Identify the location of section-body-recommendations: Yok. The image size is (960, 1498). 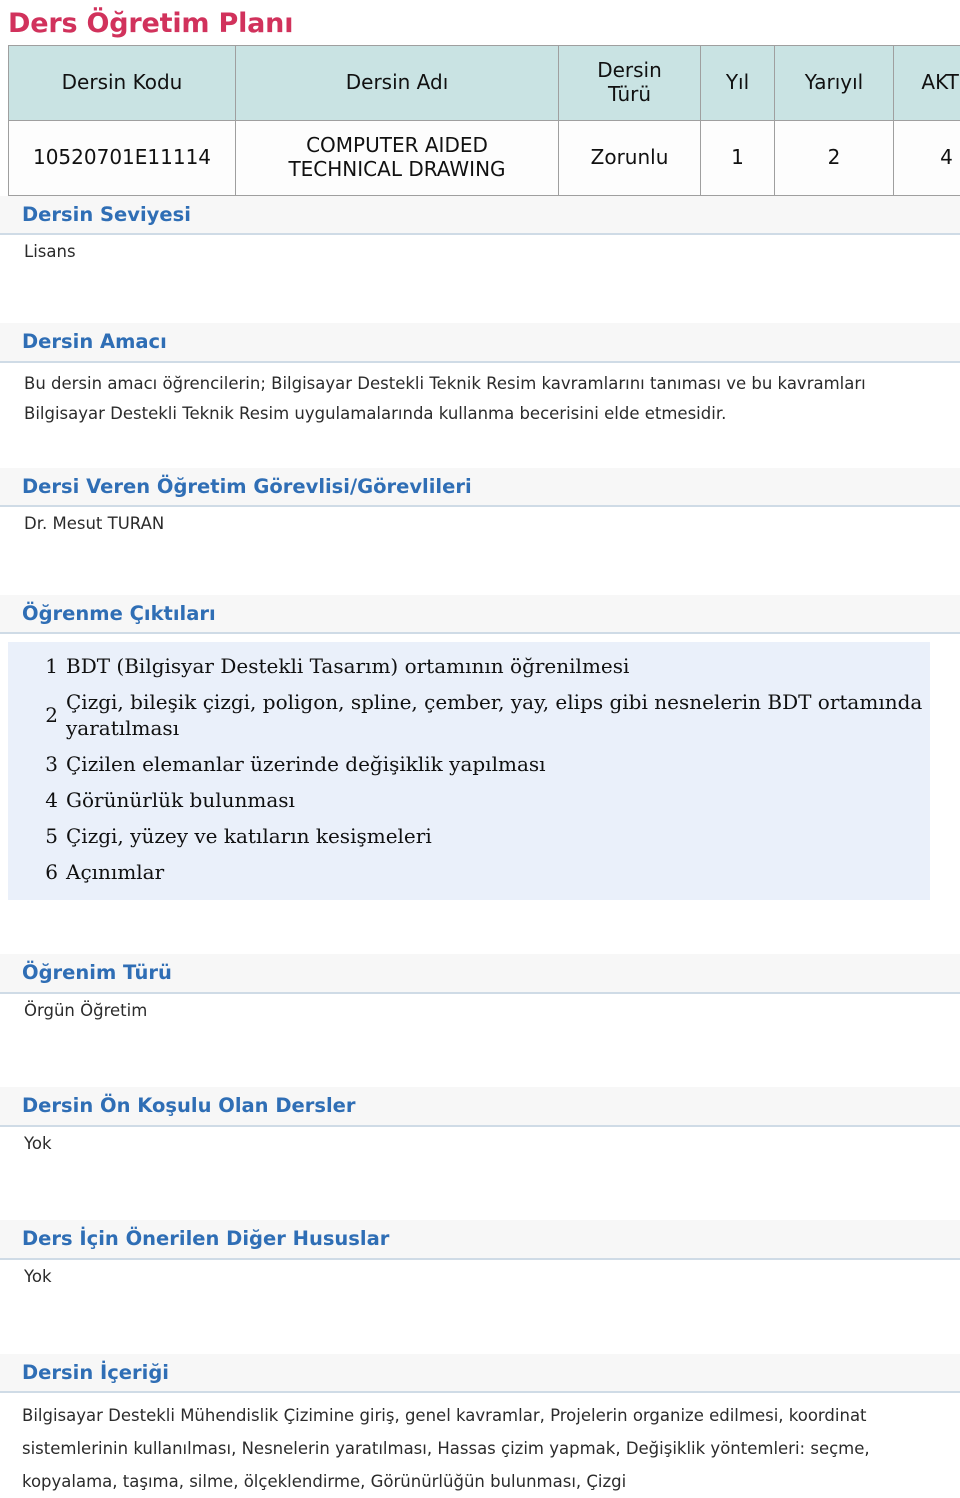
(480, 1277).